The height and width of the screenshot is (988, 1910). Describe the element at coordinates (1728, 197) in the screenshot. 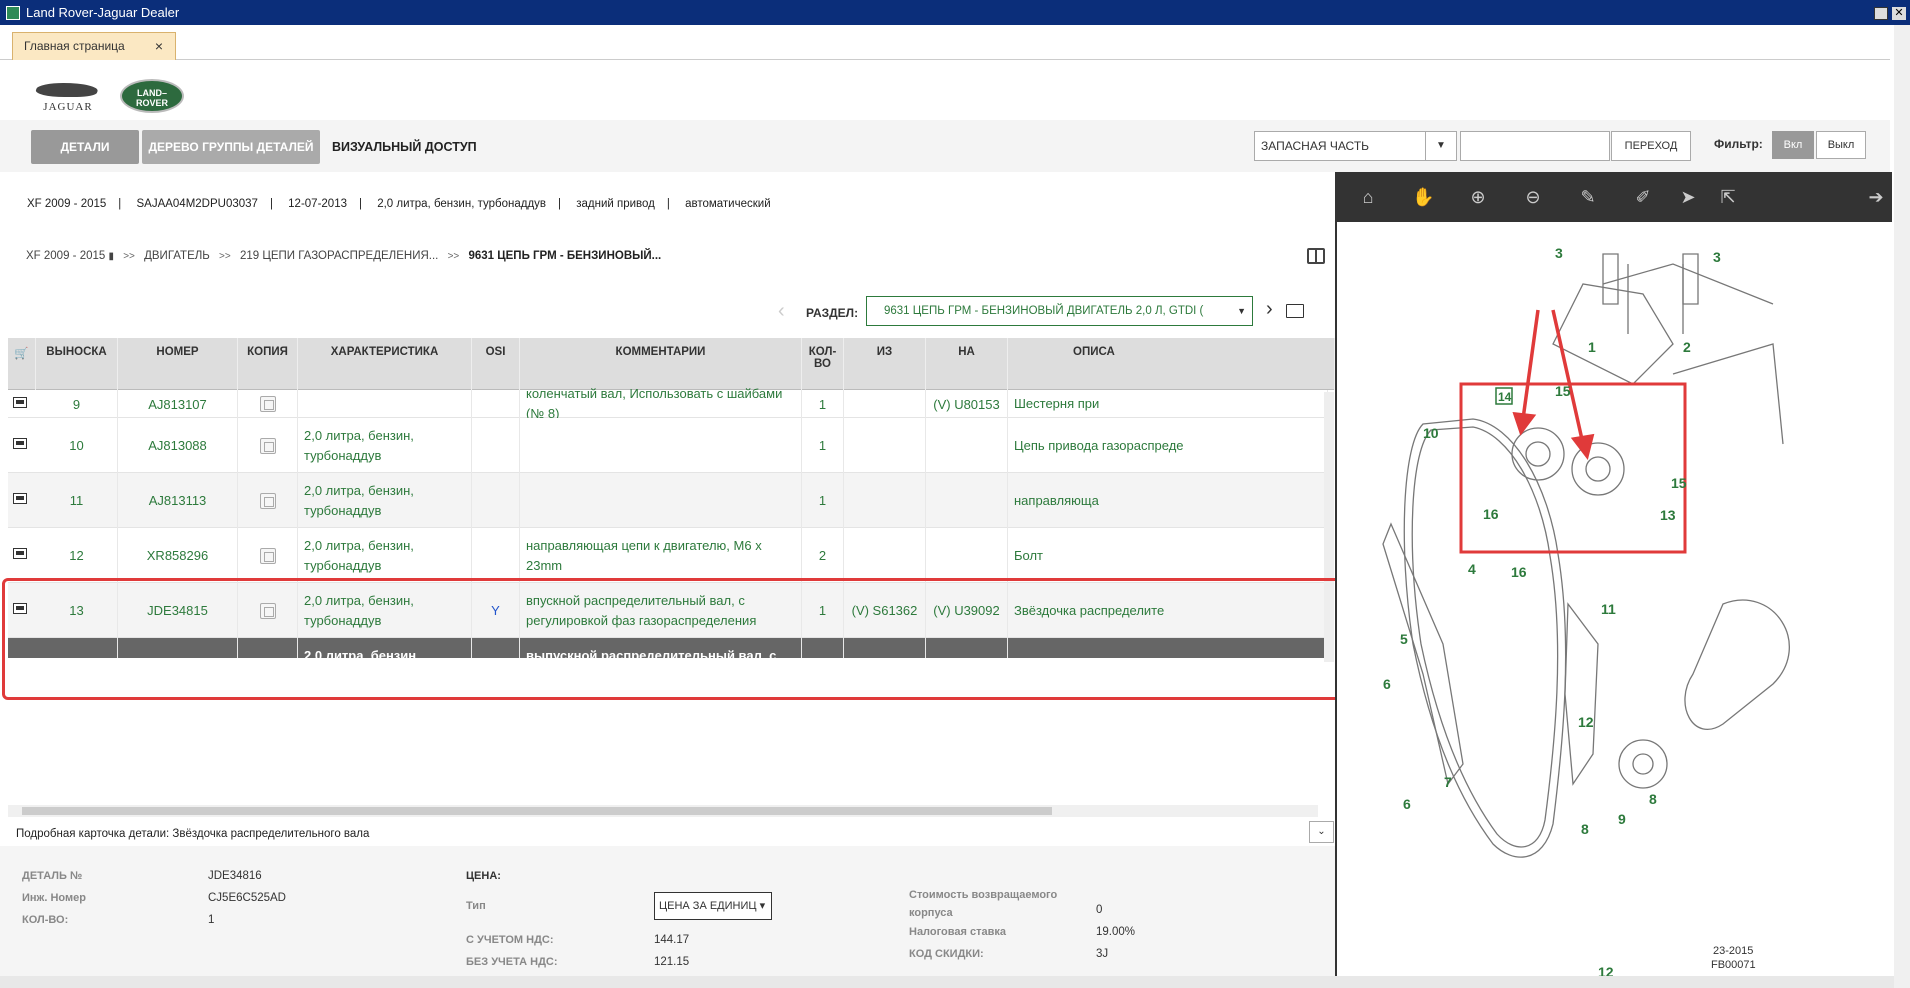

I see `open-external-icon: ⇱` at that location.